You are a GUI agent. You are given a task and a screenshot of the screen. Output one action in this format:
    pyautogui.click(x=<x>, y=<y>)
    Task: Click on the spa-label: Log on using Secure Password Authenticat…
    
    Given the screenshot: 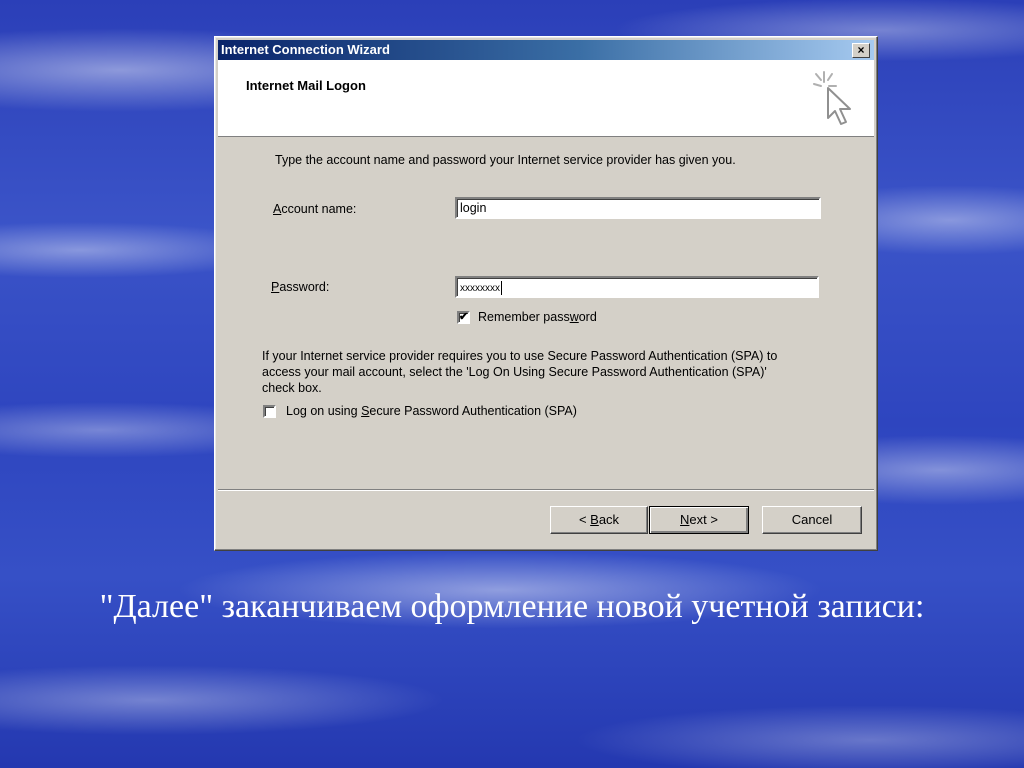 What is the action you would take?
    pyautogui.click(x=431, y=411)
    